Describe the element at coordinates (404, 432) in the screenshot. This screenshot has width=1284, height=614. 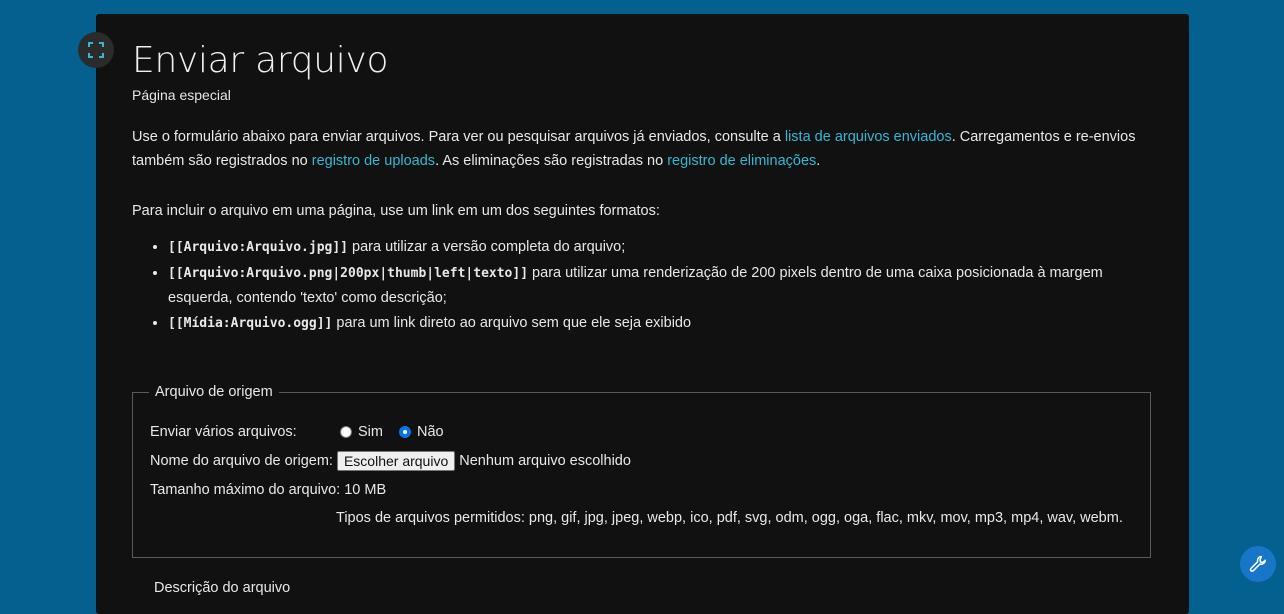
I see `multi-upload-no-radio` at that location.